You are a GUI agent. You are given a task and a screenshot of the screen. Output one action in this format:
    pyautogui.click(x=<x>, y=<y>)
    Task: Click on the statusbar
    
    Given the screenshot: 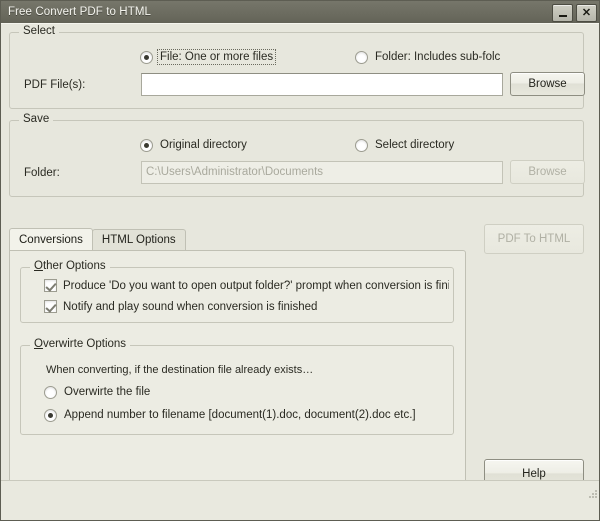 What is the action you would take?
    pyautogui.click(x=300, y=490)
    